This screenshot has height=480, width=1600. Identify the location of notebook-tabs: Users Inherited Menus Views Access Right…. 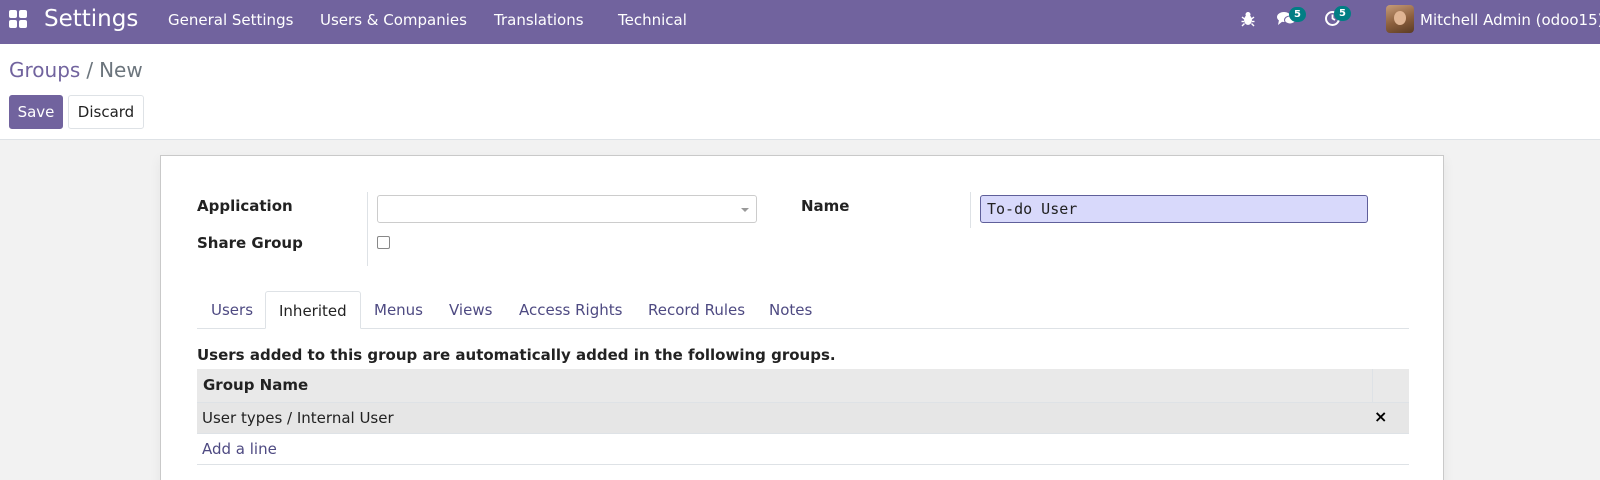
(803, 310).